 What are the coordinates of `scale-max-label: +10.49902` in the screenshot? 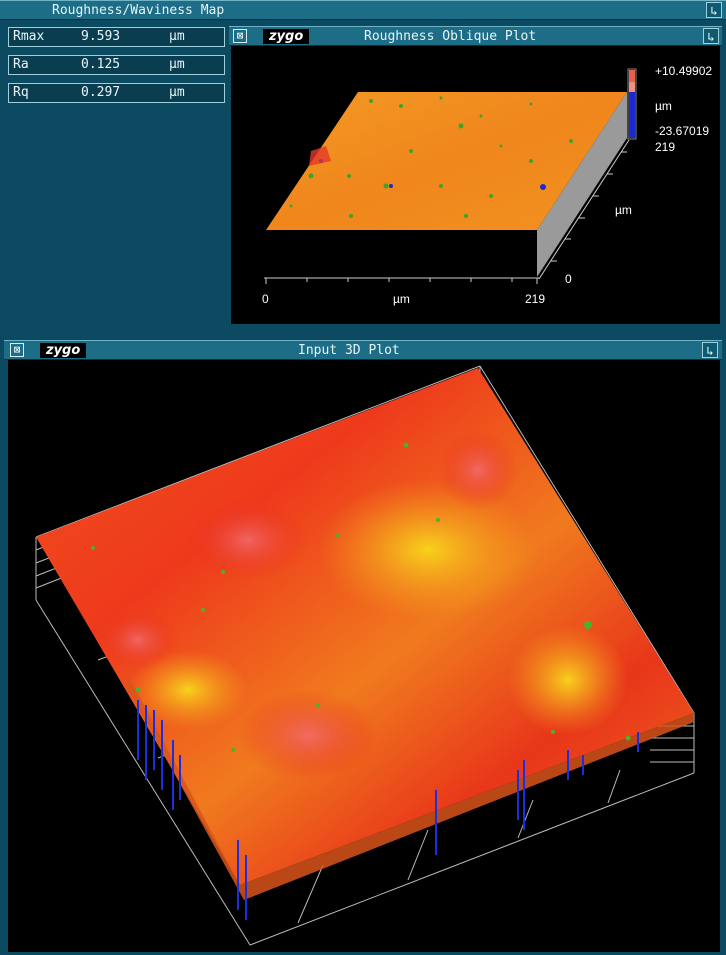 It's located at (684, 71).